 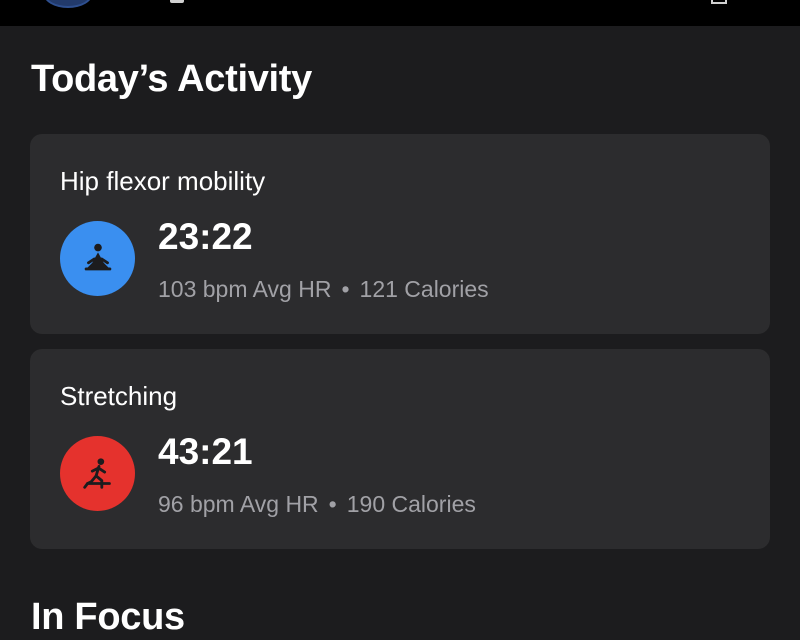 What do you see at coordinates (119, 396) in the screenshot?
I see `activity-title: Stretching` at bounding box center [119, 396].